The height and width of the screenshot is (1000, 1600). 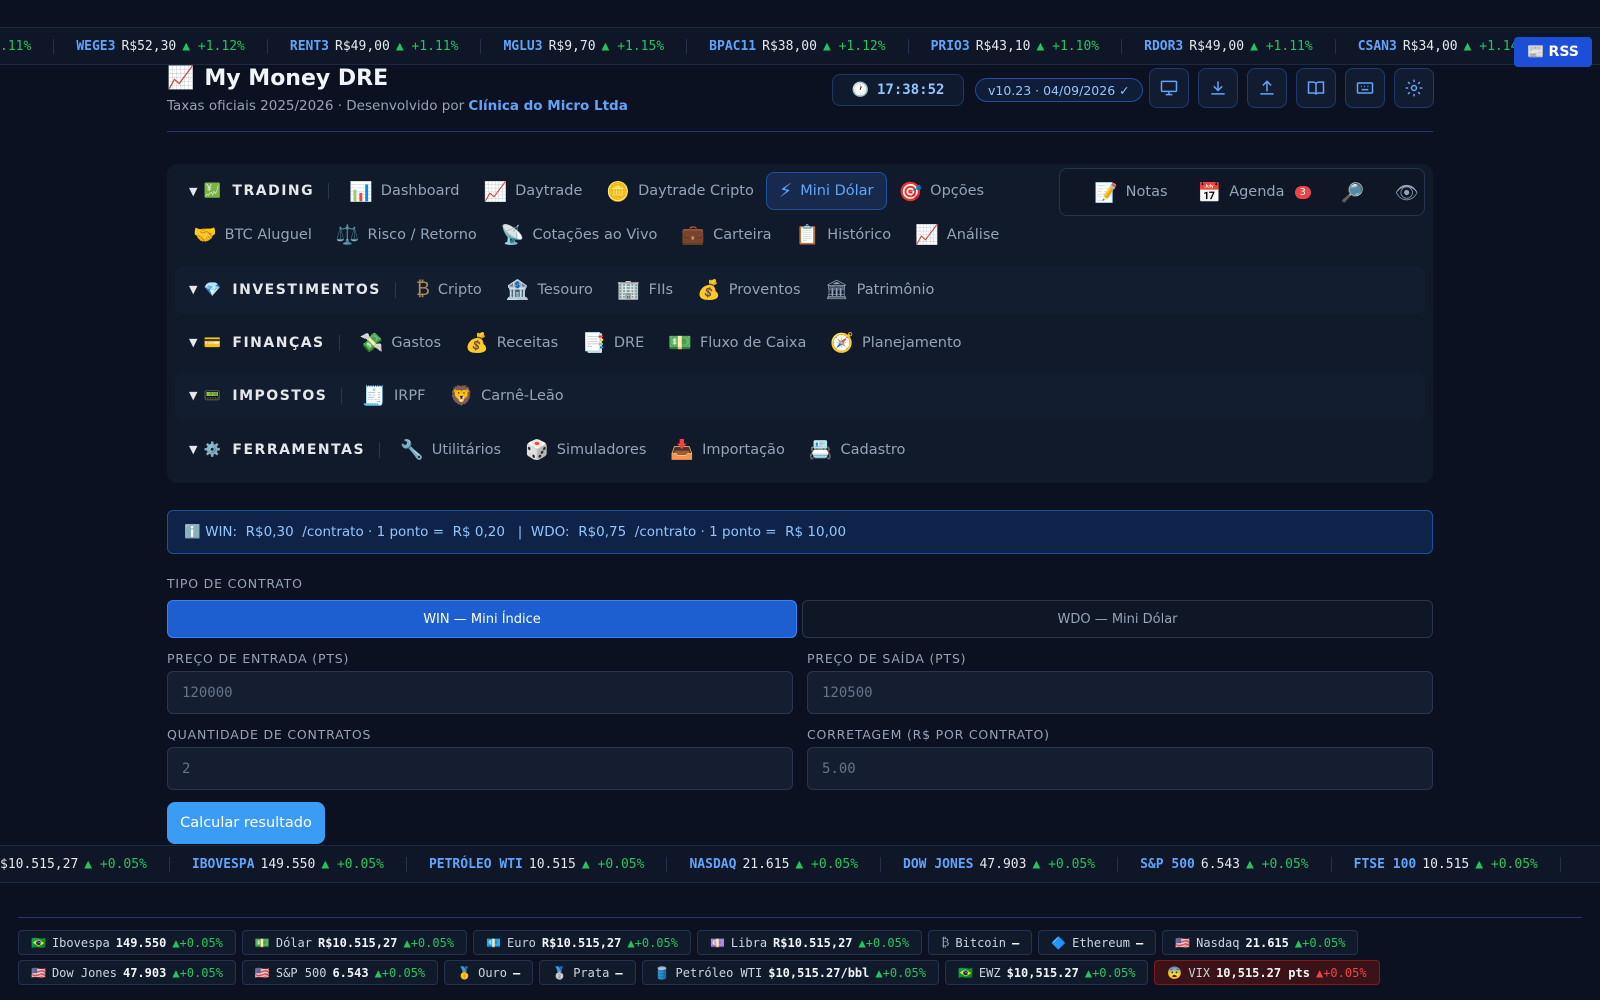 What do you see at coordinates (585, 449) in the screenshot?
I see `nav-item-simuladores: 🎲 Simuladores` at bounding box center [585, 449].